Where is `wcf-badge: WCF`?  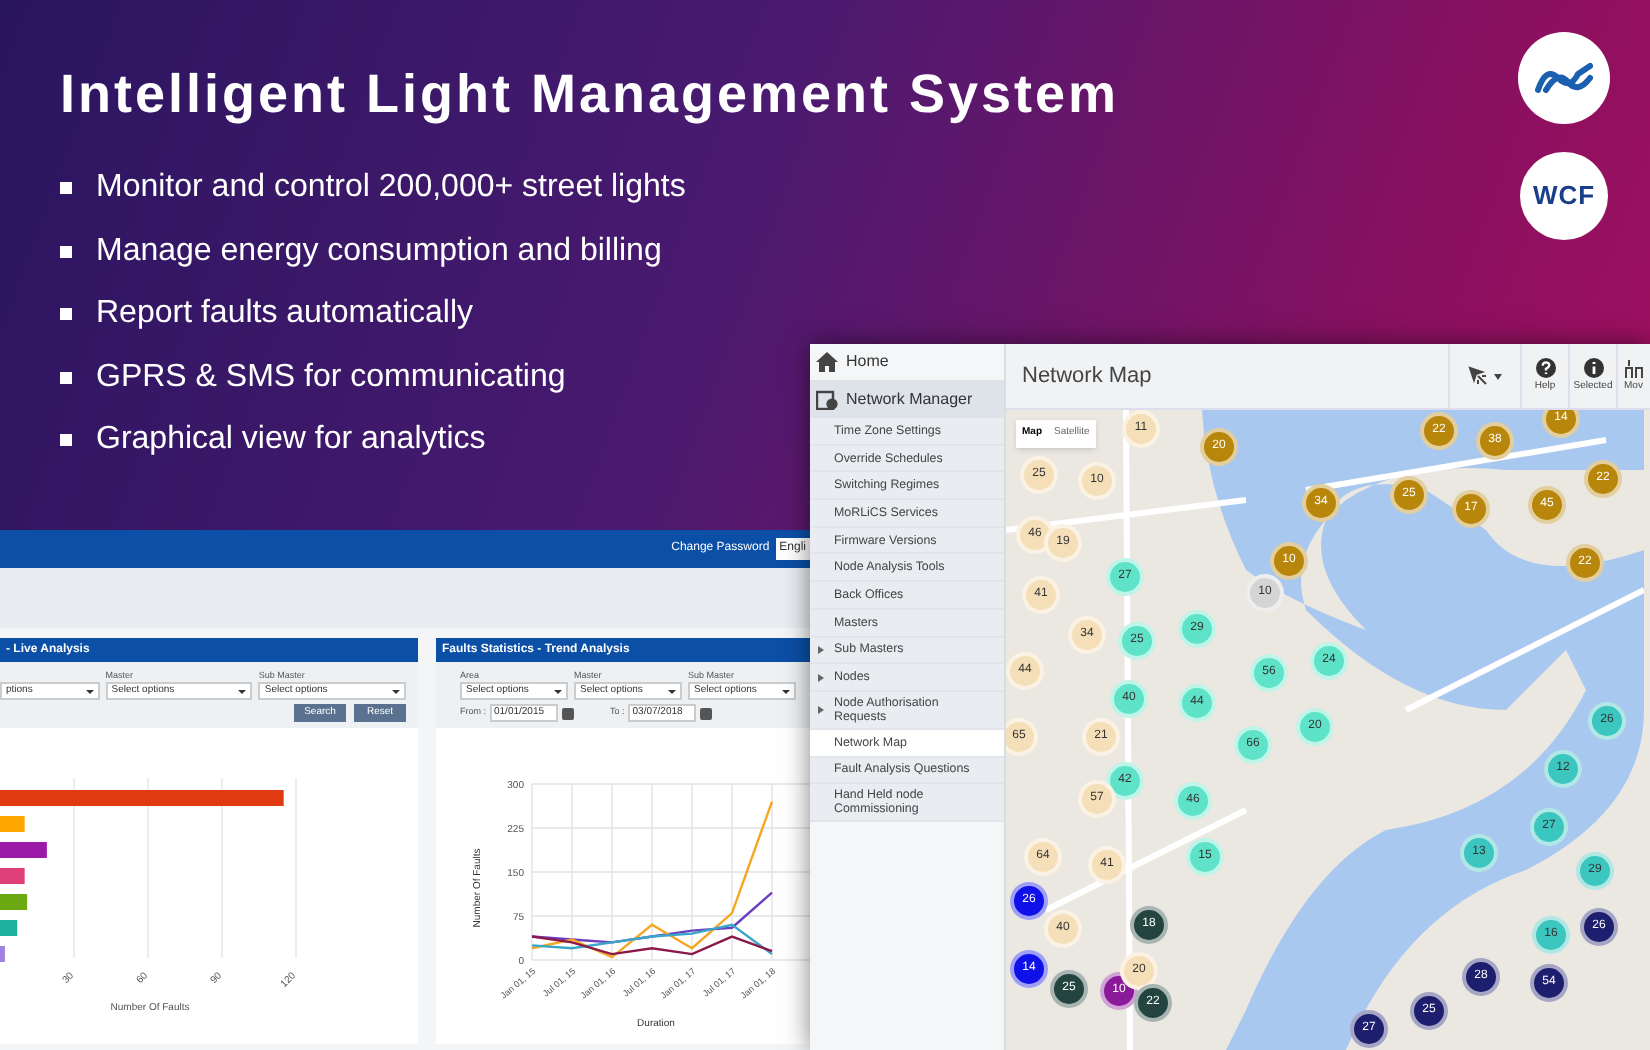
wcf-badge: WCF is located at coordinates (1564, 196).